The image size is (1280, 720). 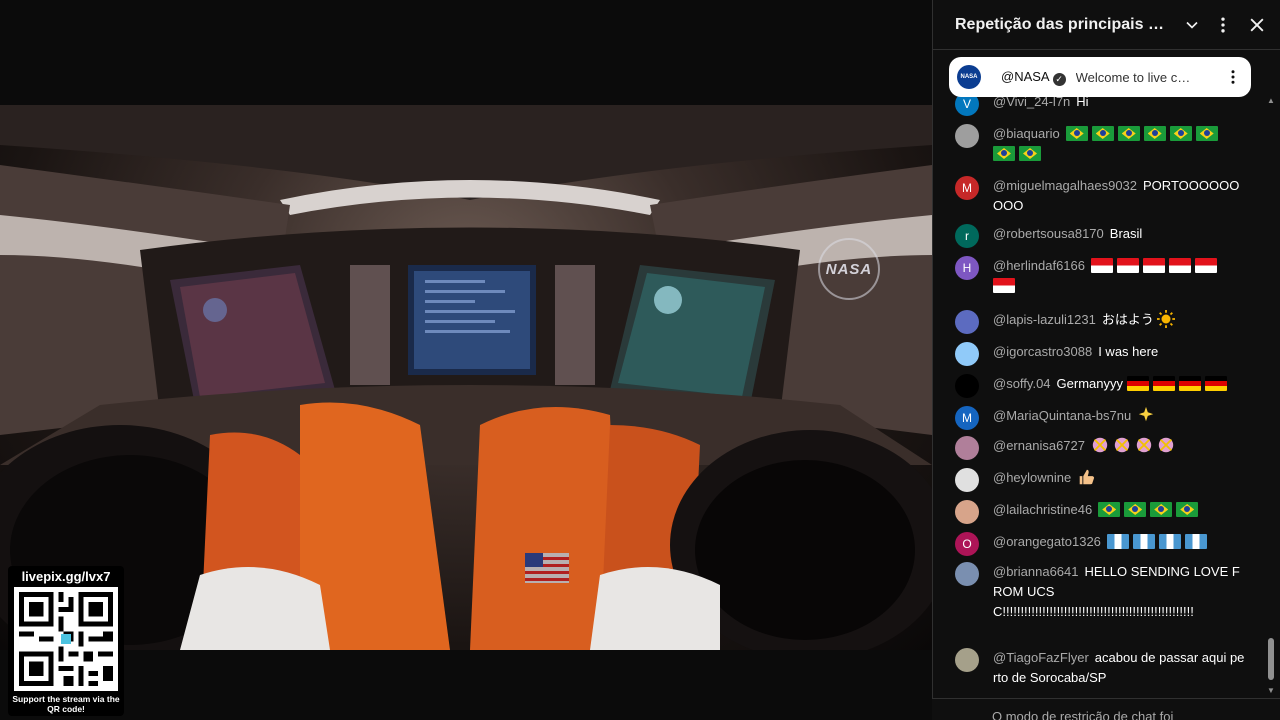 I want to click on author-name: @TiagoFazFlyer, so click(x=1041, y=657).